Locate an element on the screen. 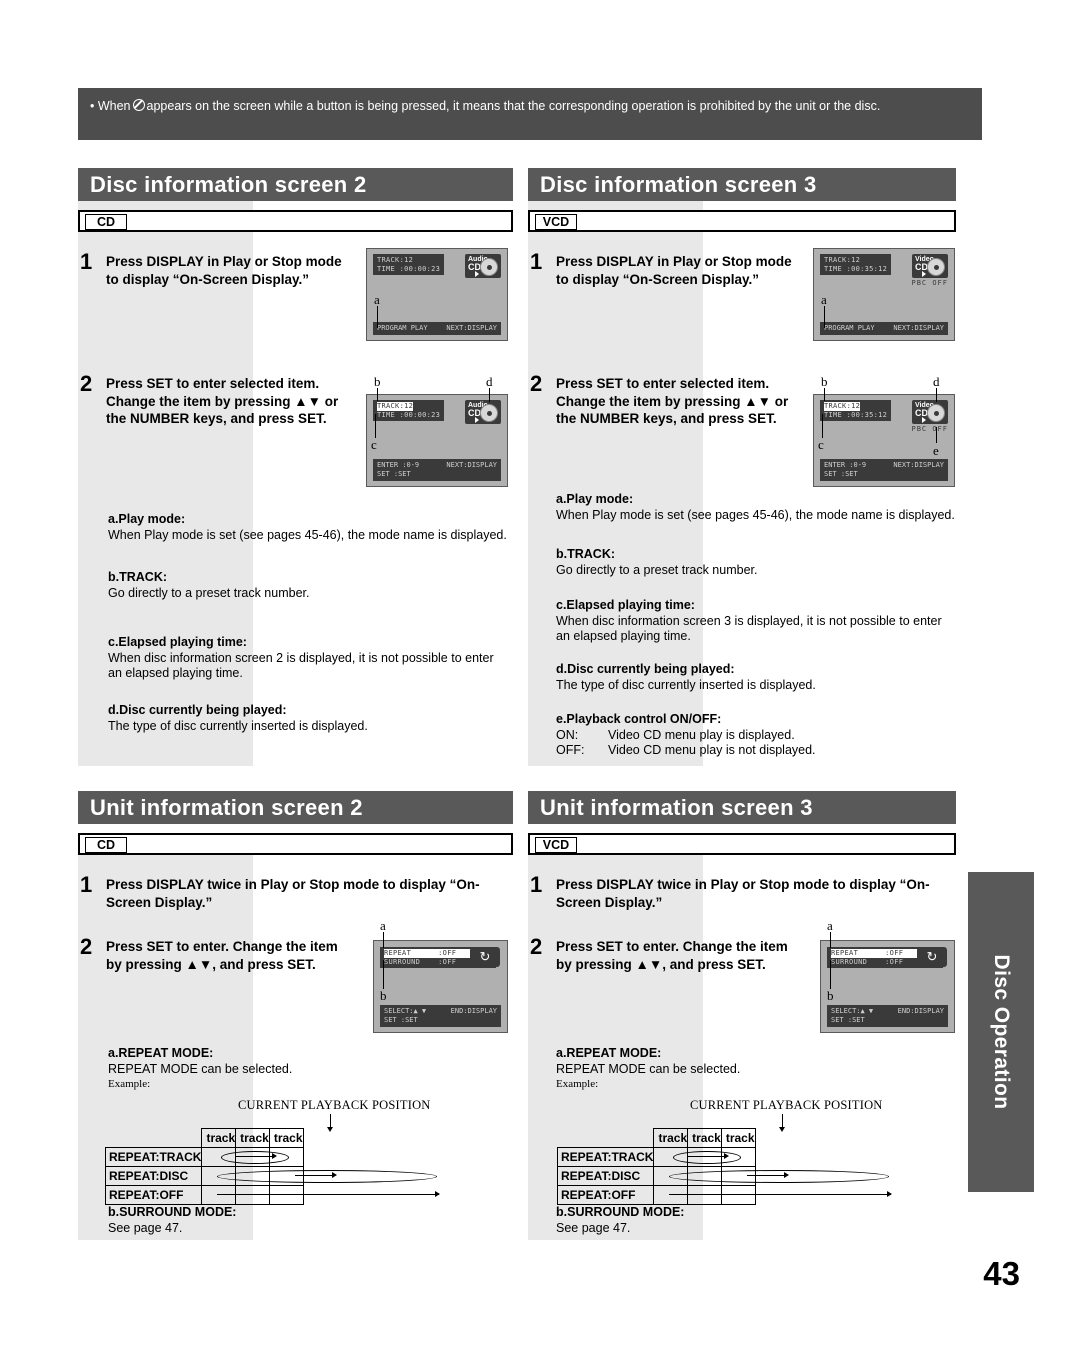 This screenshot has width=1080, height=1363. current-playback-position-label-left: CURRENT PLAYBACK POSITION is located at coordinates (334, 1105).